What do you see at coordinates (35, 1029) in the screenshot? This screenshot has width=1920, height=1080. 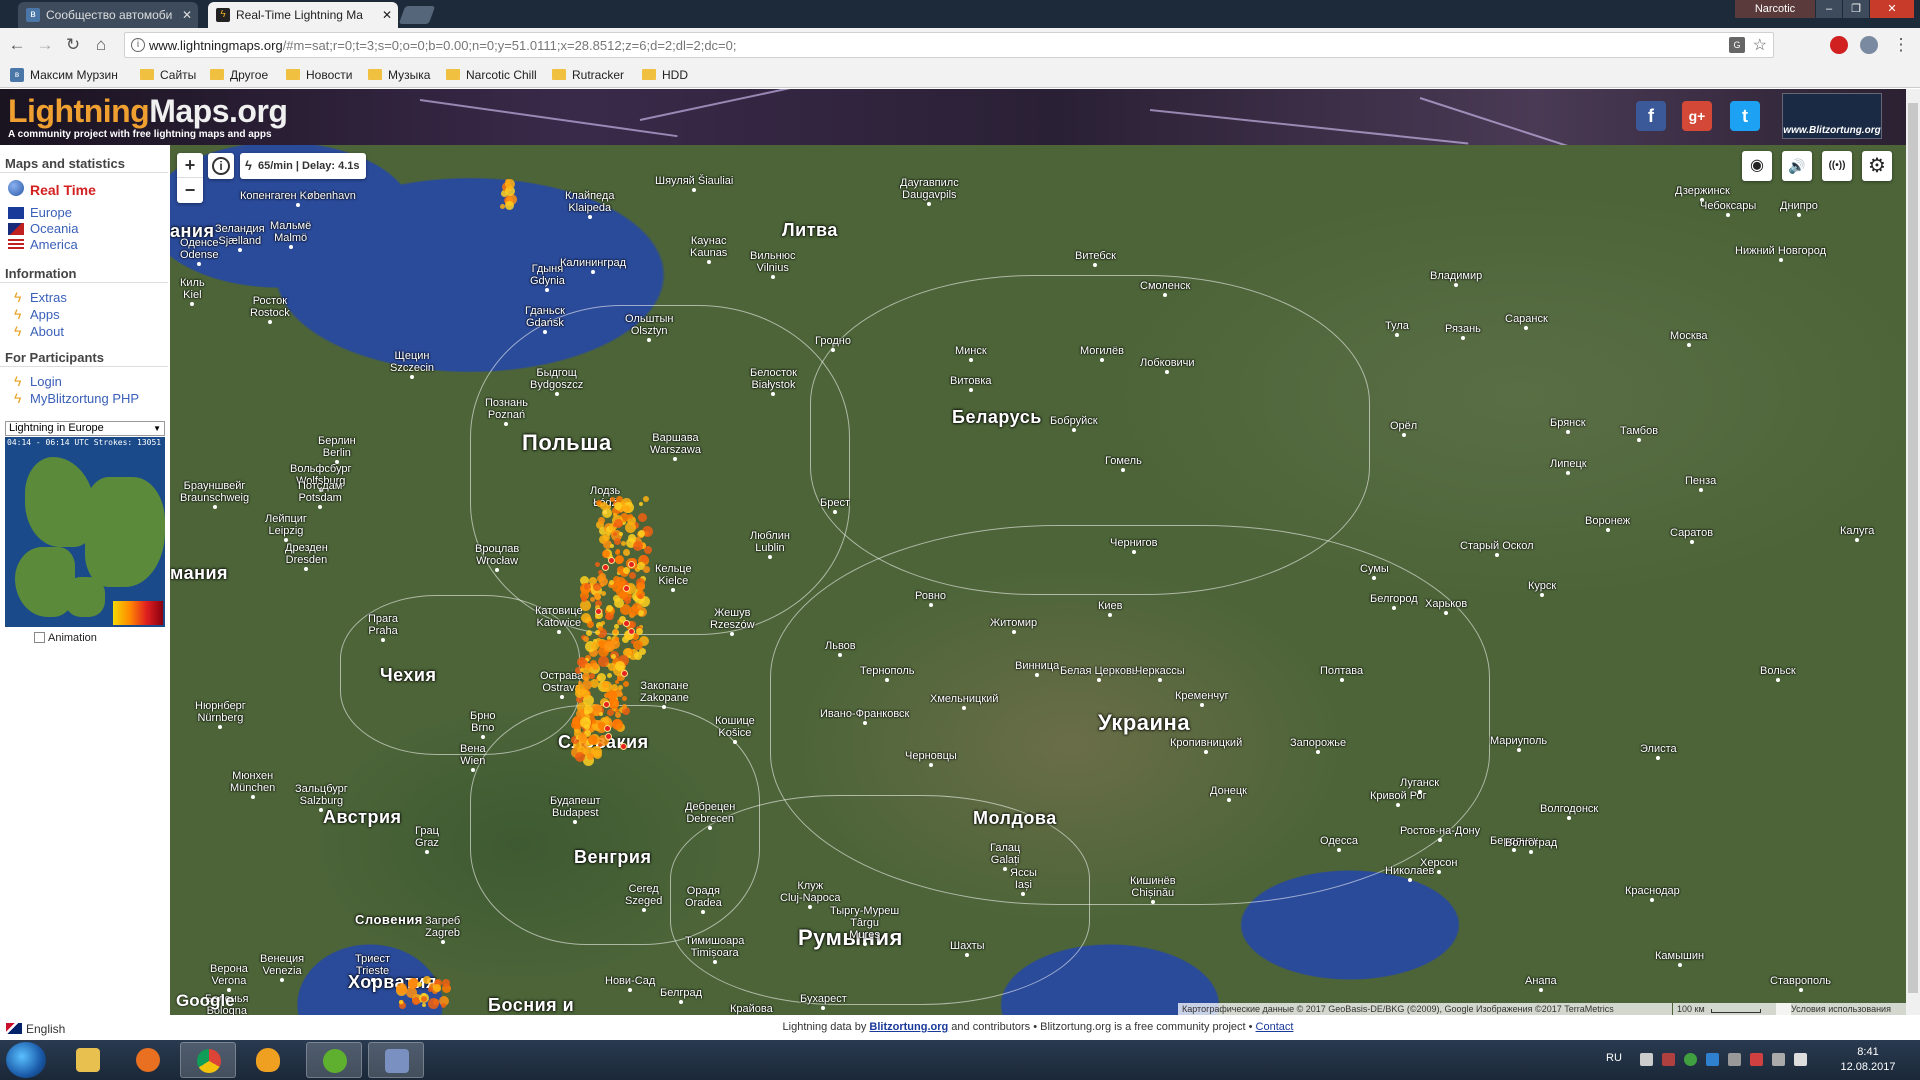 I see `language-selector: English` at bounding box center [35, 1029].